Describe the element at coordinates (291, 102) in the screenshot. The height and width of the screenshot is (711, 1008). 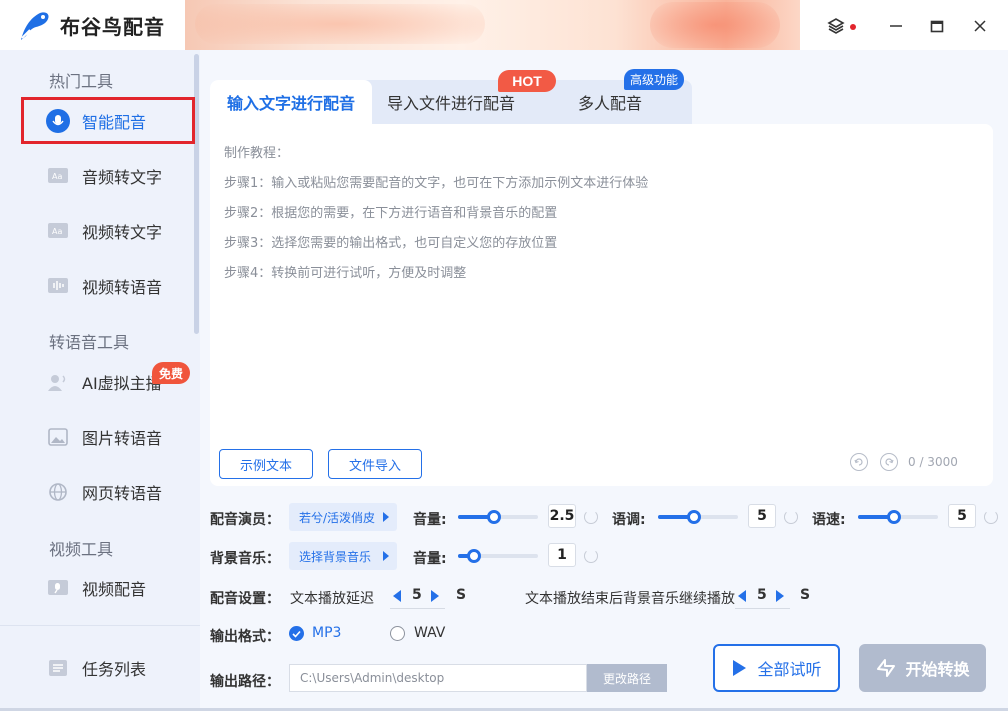
I see `tab-input-text: 输入文字进行配音` at that location.